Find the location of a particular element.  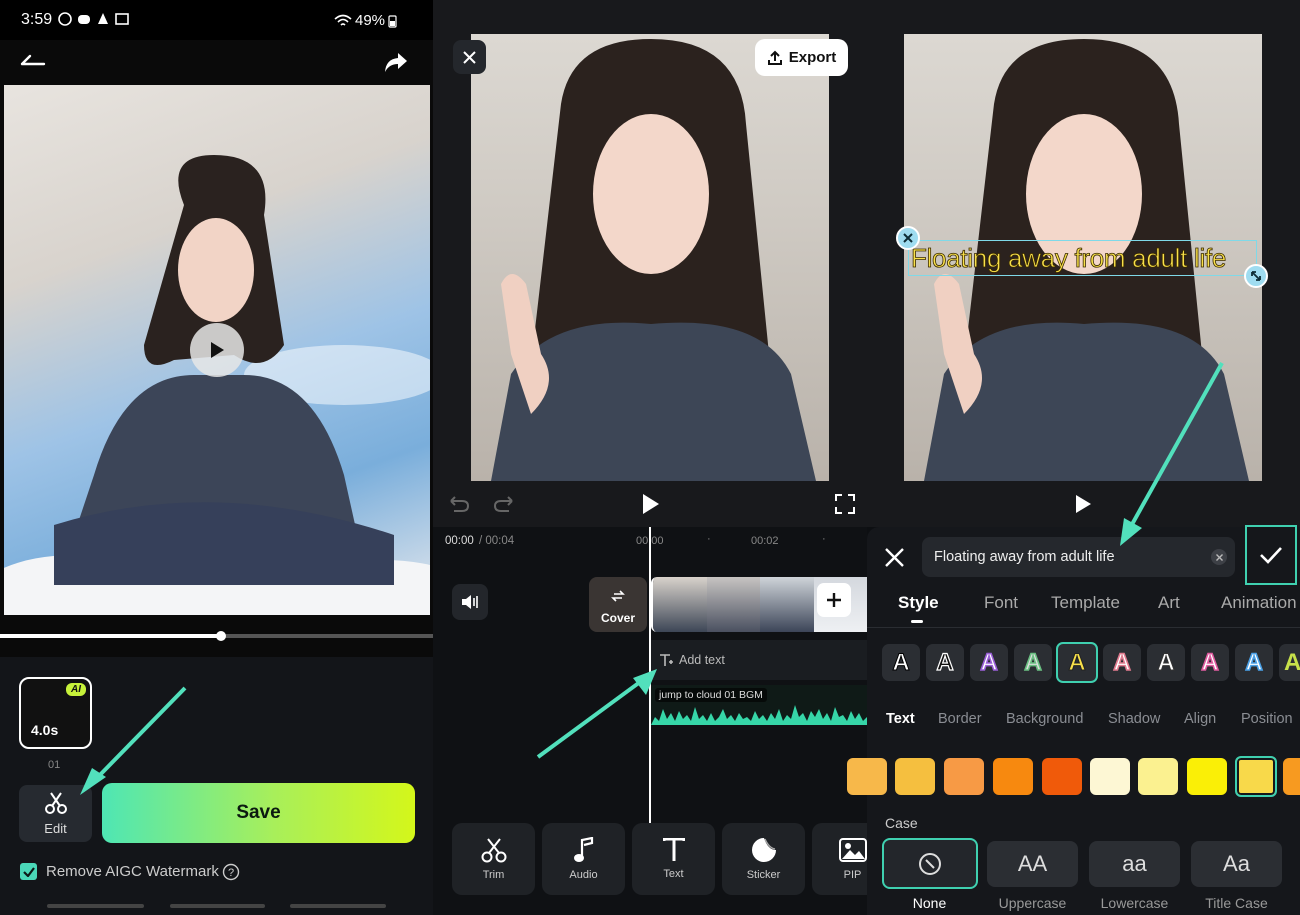

save-button: Save is located at coordinates (258, 813).